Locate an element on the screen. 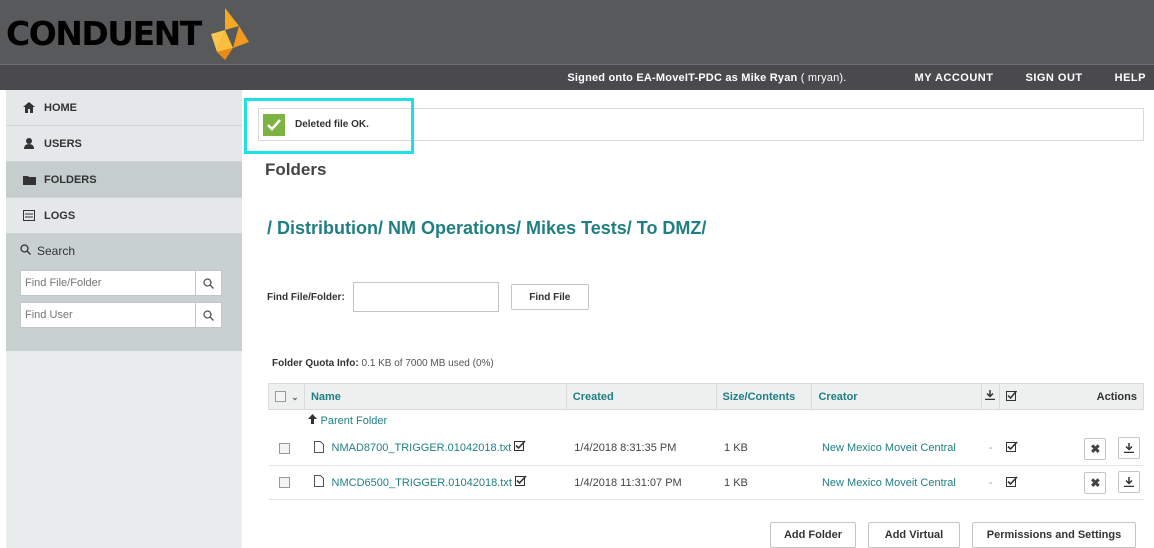  help-link: HELP is located at coordinates (1130, 78).